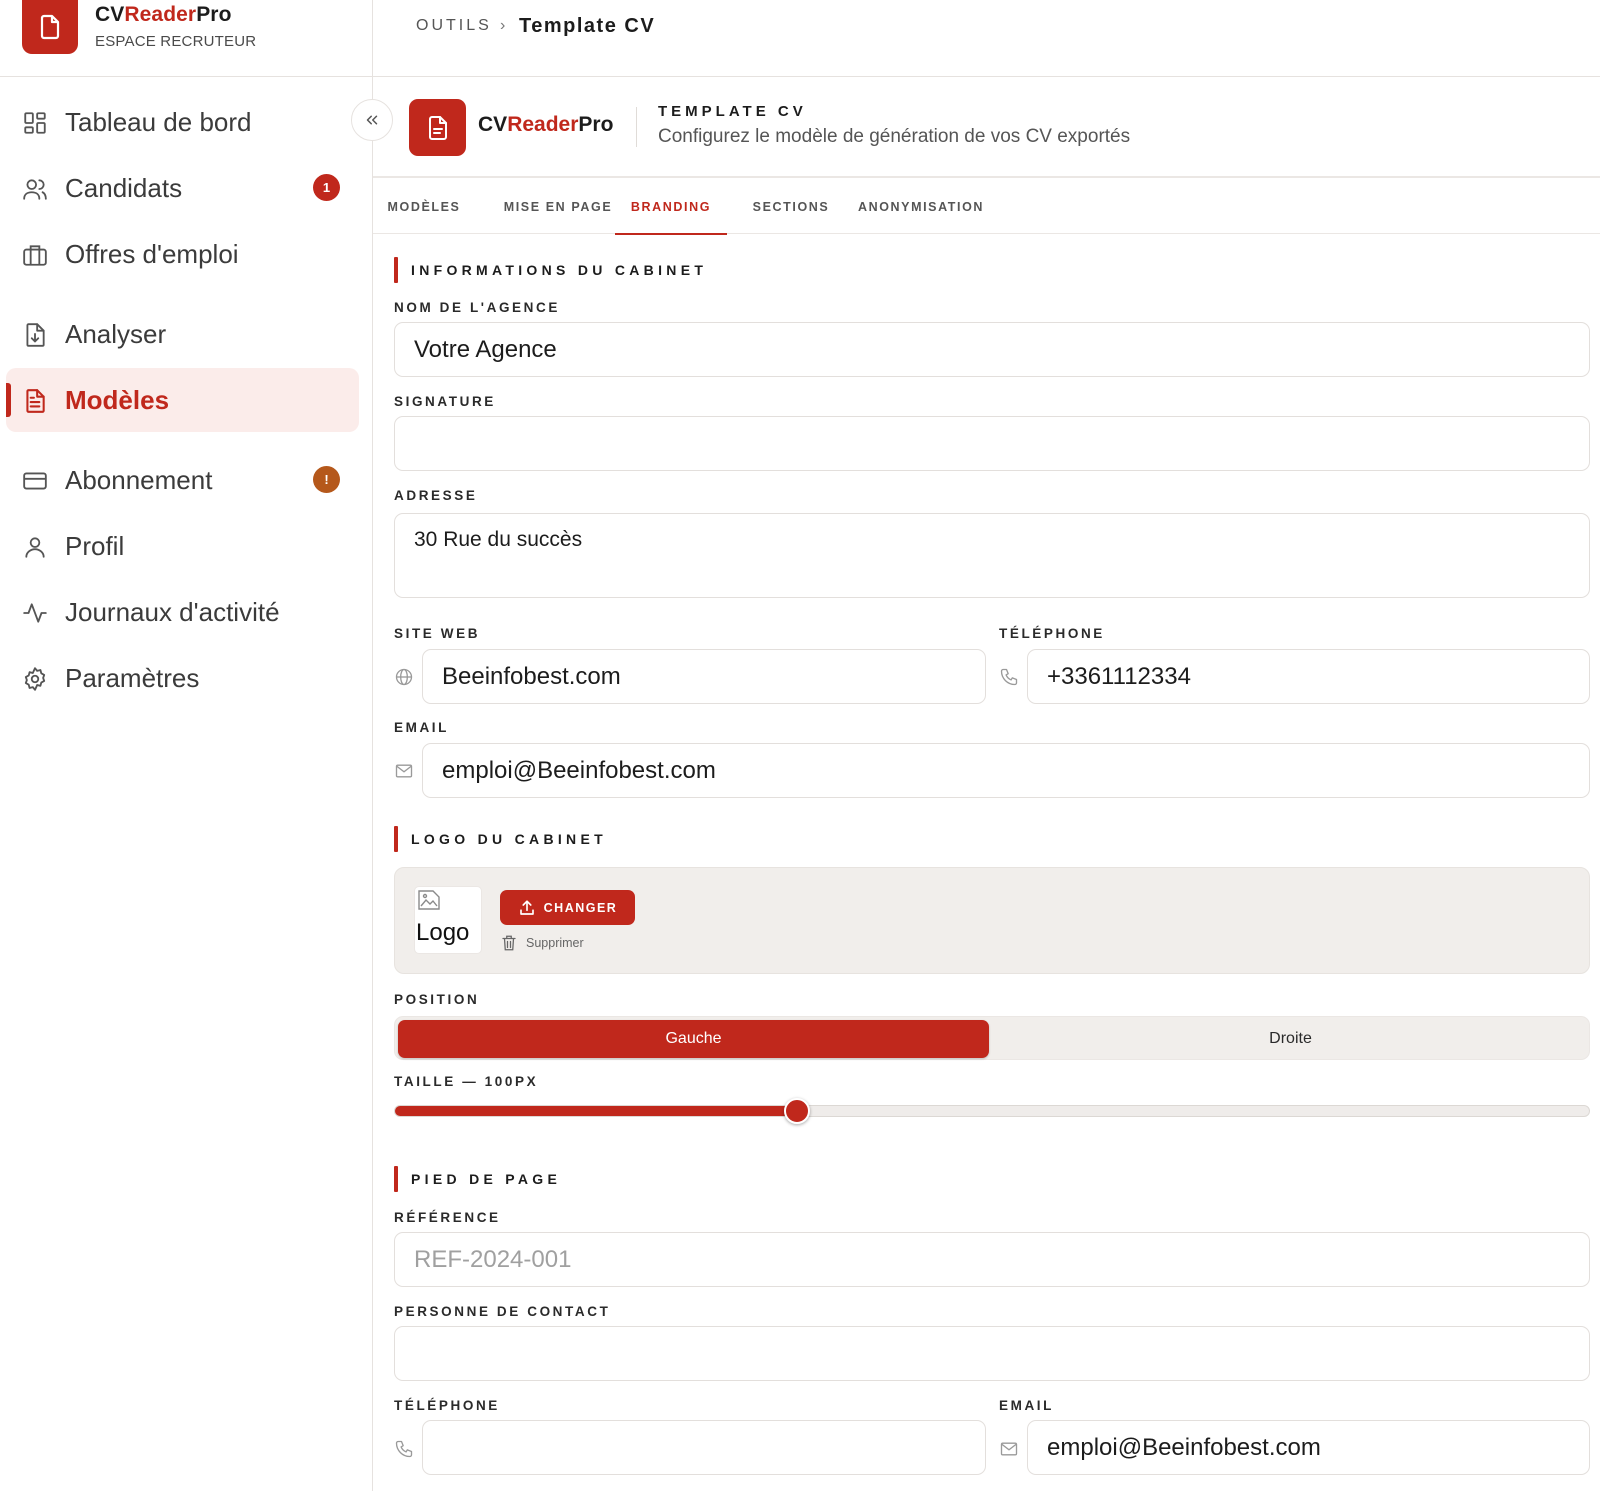 This screenshot has width=1600, height=1491. I want to click on sidebar-item-abonnement: Abonnement !, so click(182, 480).